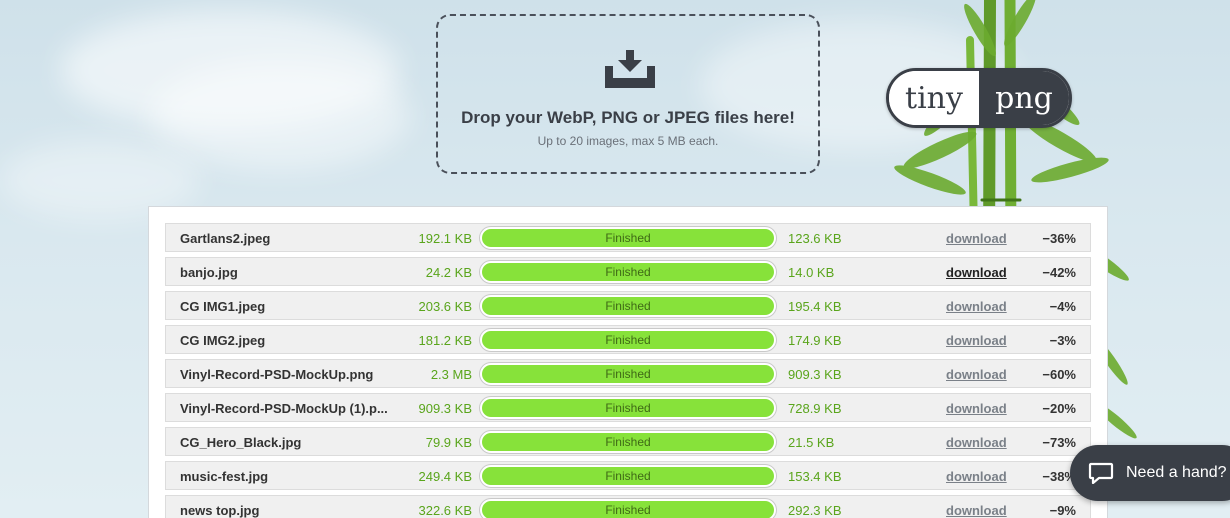 The width and height of the screenshot is (1230, 518). I want to click on original-size: 322.6 KB, so click(445, 510).